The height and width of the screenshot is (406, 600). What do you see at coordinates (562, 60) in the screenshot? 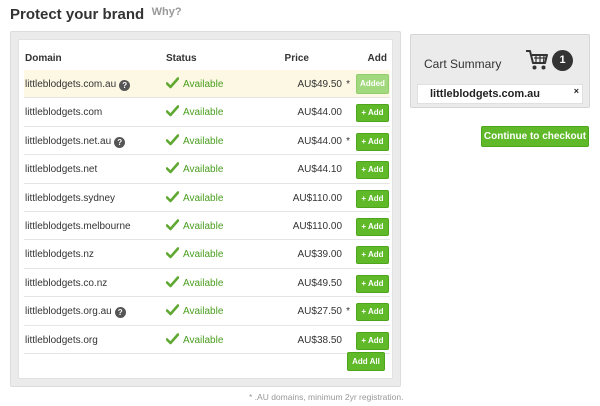
I see `cart-count-badge: 1` at bounding box center [562, 60].